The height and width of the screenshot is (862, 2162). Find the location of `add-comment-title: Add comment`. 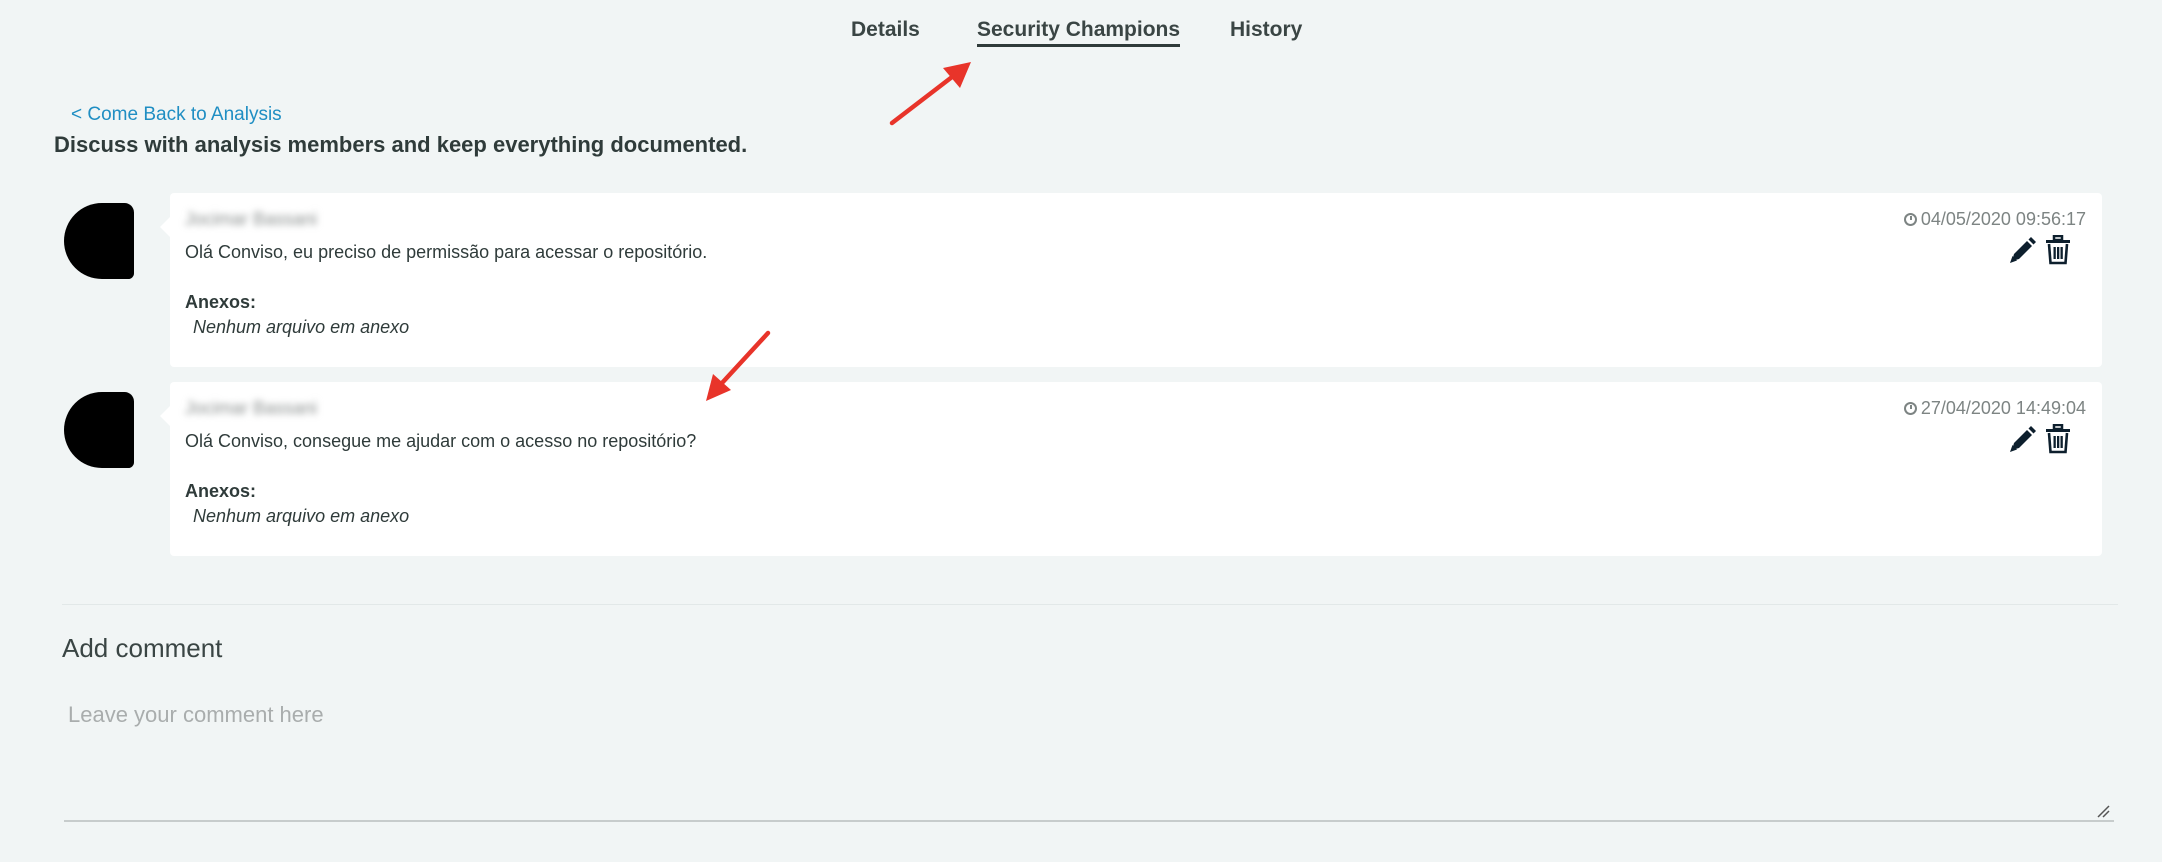

add-comment-title: Add comment is located at coordinates (142, 648).